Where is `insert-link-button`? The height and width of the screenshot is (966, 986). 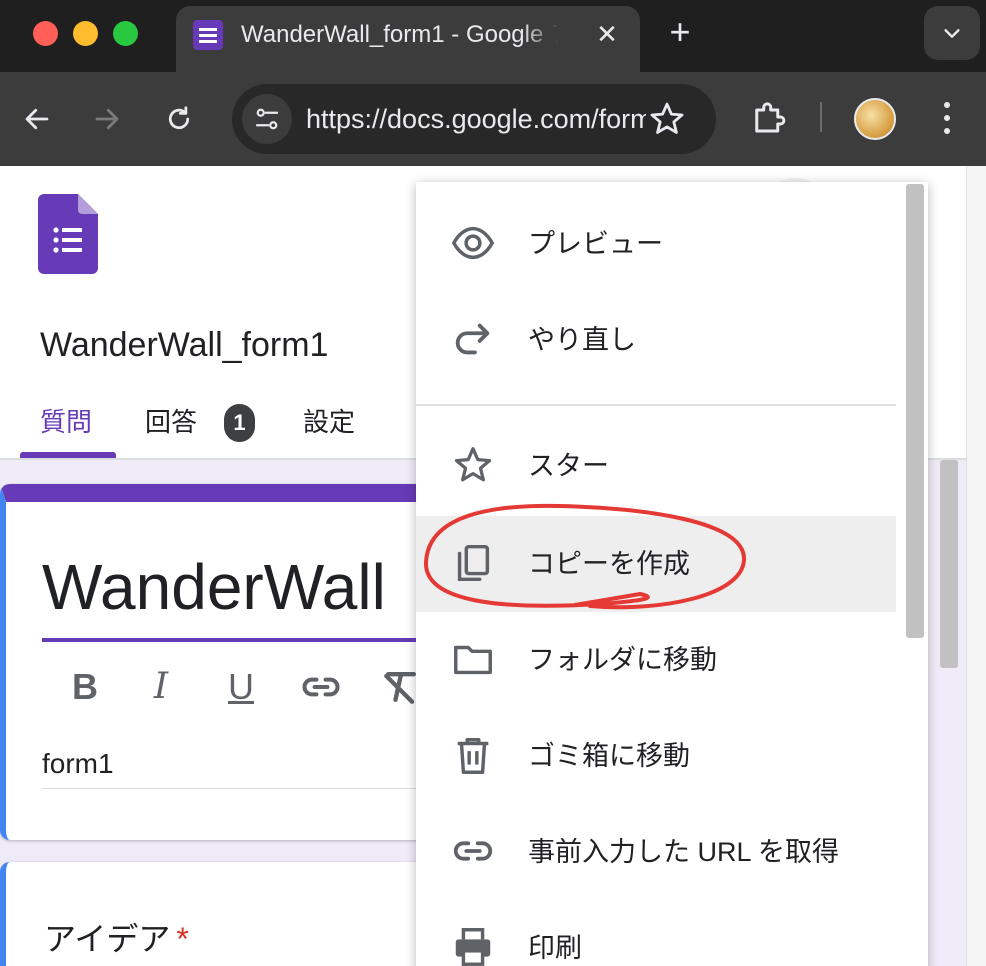 insert-link-button is located at coordinates (321, 687).